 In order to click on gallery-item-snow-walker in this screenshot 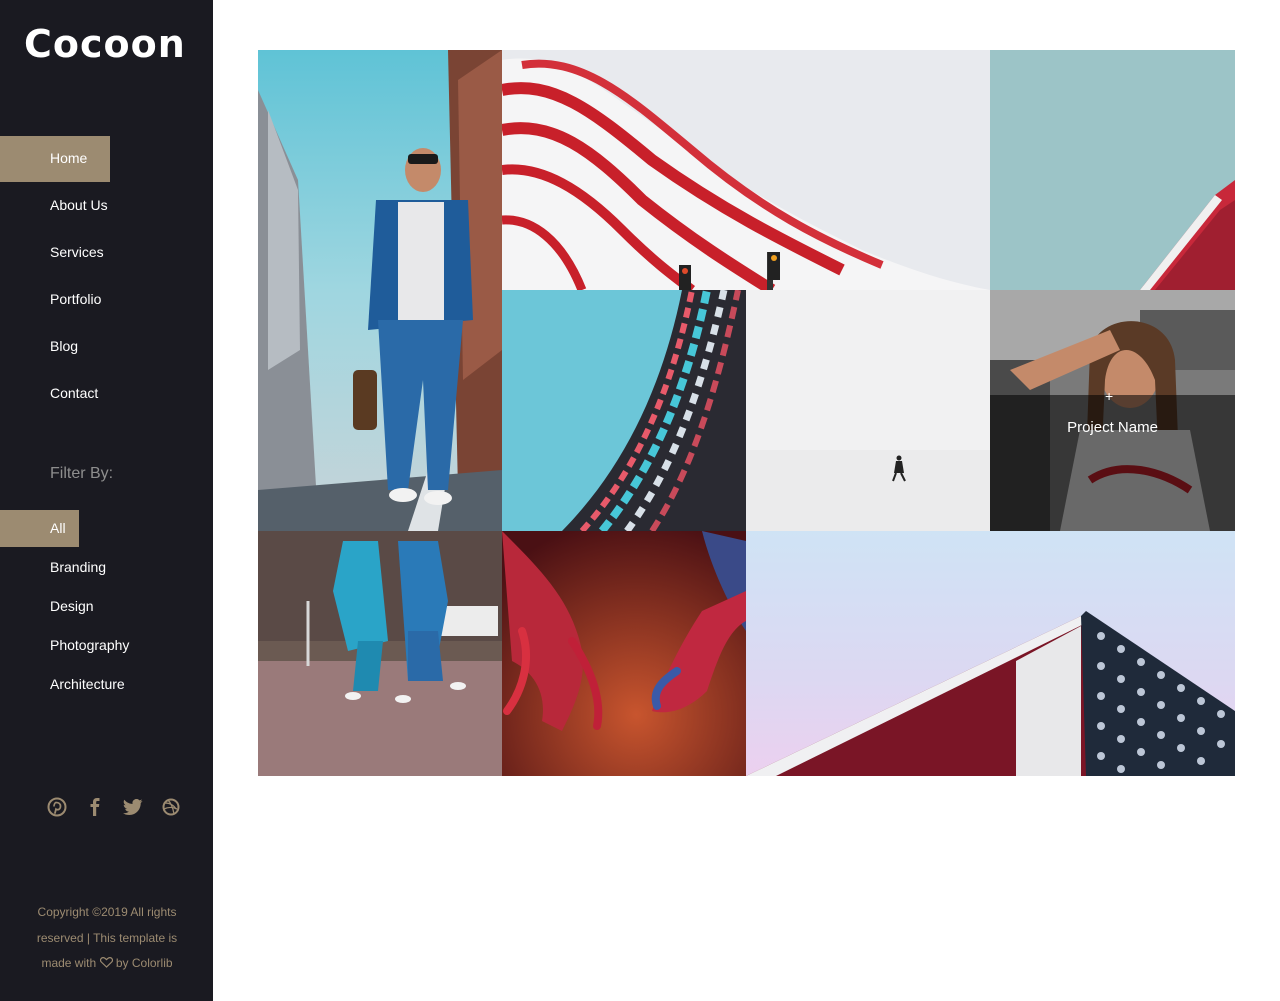, I will do `click(868, 410)`.